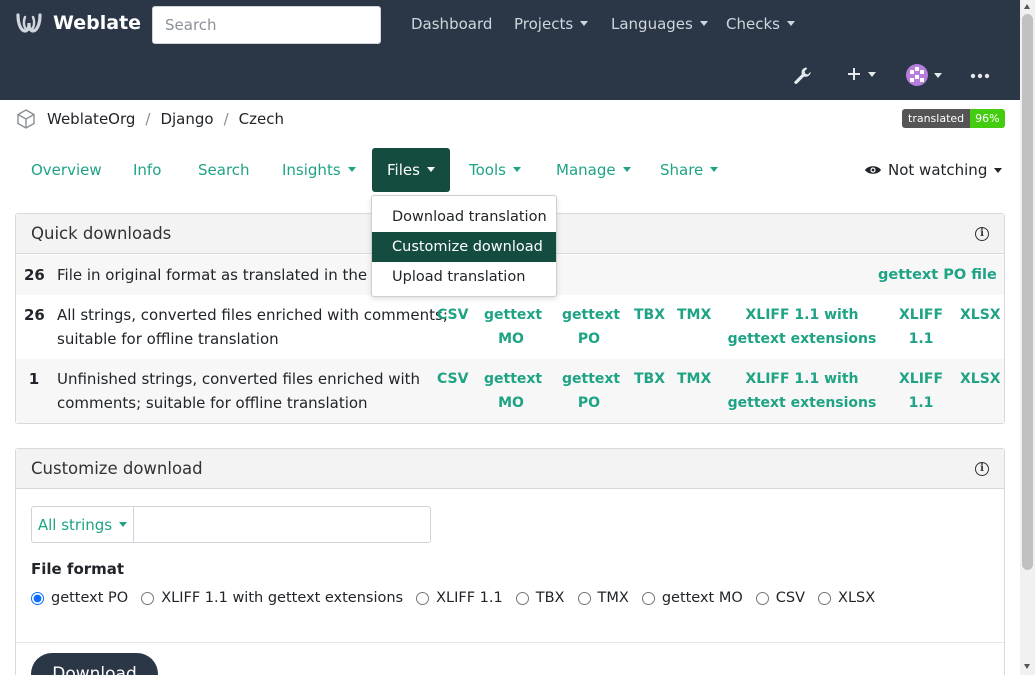  I want to click on query-input, so click(282, 524).